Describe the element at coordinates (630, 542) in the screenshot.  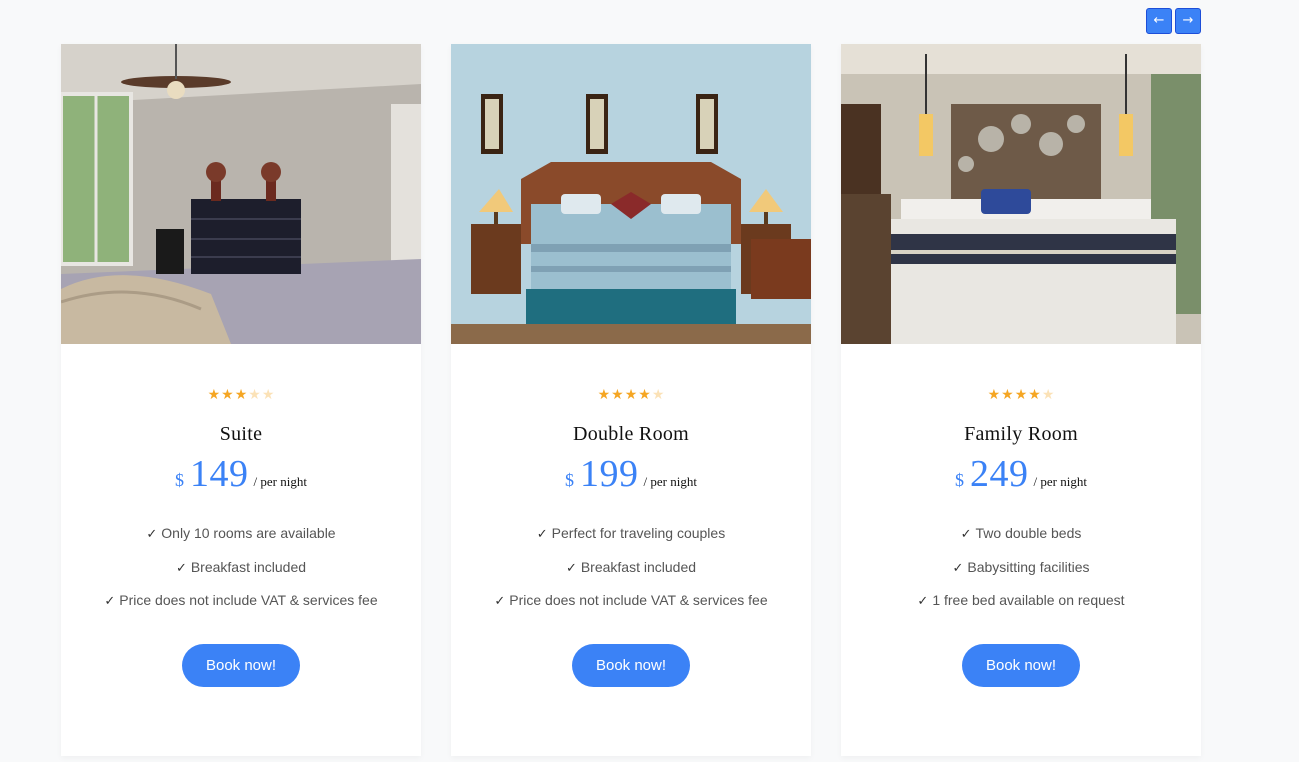
I see `feature-item: ✓ Perfect for traveling couples` at that location.